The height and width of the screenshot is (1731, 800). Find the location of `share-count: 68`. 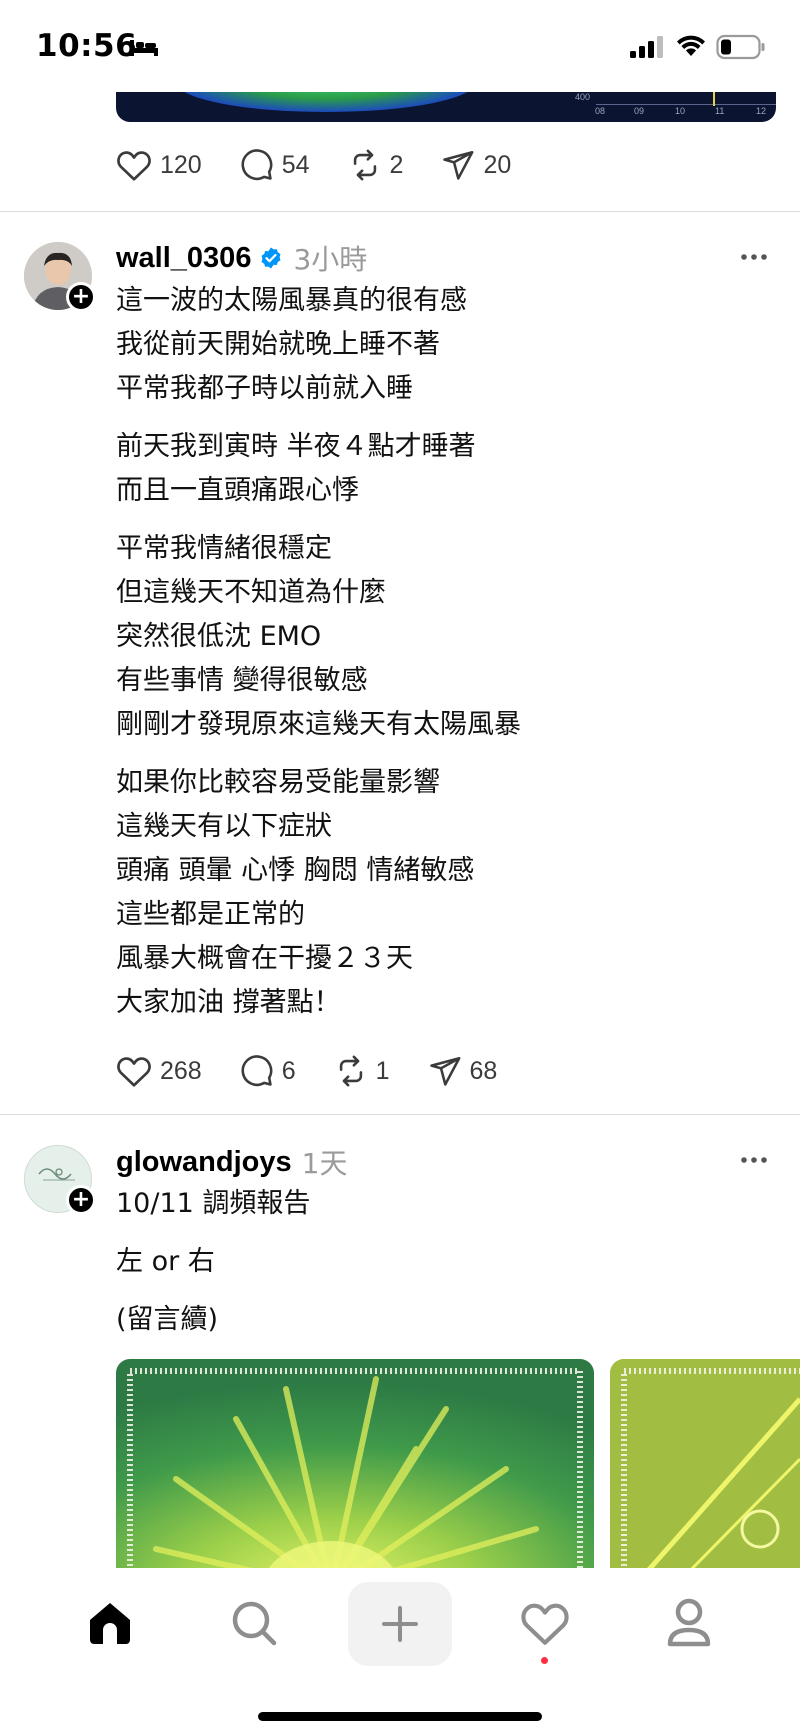

share-count: 68 is located at coordinates (483, 1070).